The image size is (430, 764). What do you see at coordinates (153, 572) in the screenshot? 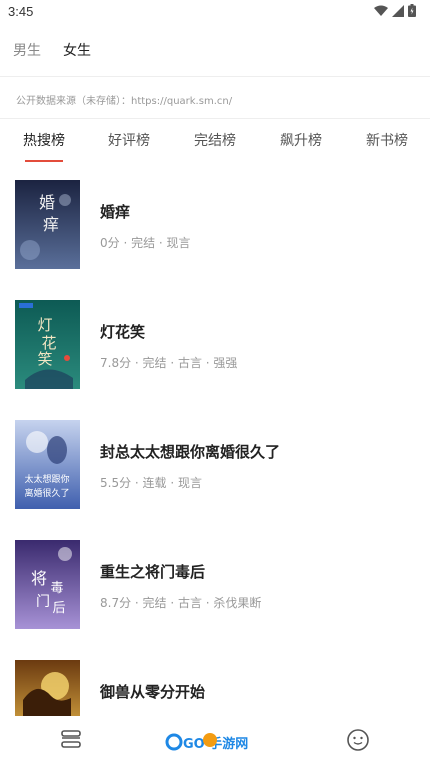
I see `book-title: 重生之将门毒后` at bounding box center [153, 572].